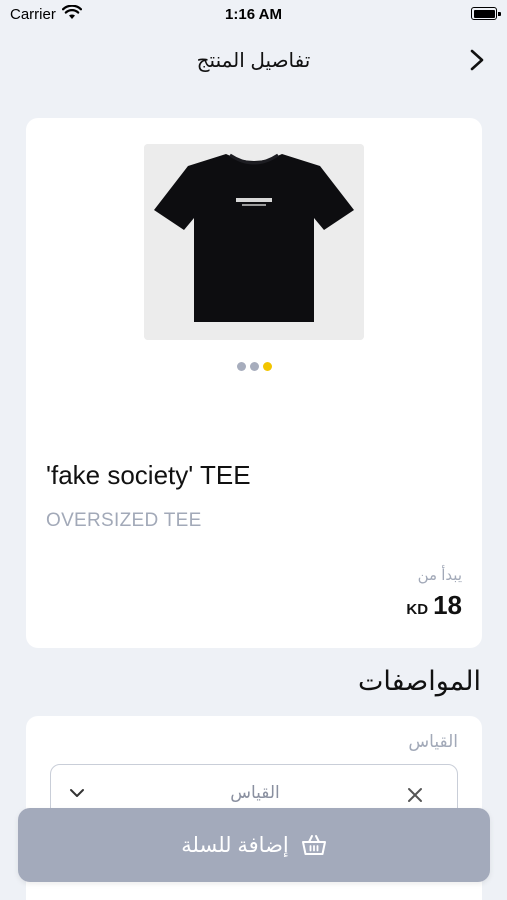  Describe the element at coordinates (447, 605) in the screenshot. I see `price-amount: 18` at that location.